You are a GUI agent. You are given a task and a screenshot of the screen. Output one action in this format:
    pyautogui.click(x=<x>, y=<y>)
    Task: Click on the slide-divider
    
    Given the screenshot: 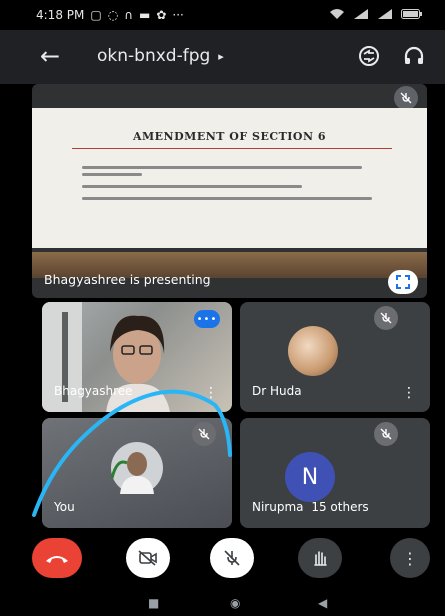 What is the action you would take?
    pyautogui.click(x=232, y=148)
    